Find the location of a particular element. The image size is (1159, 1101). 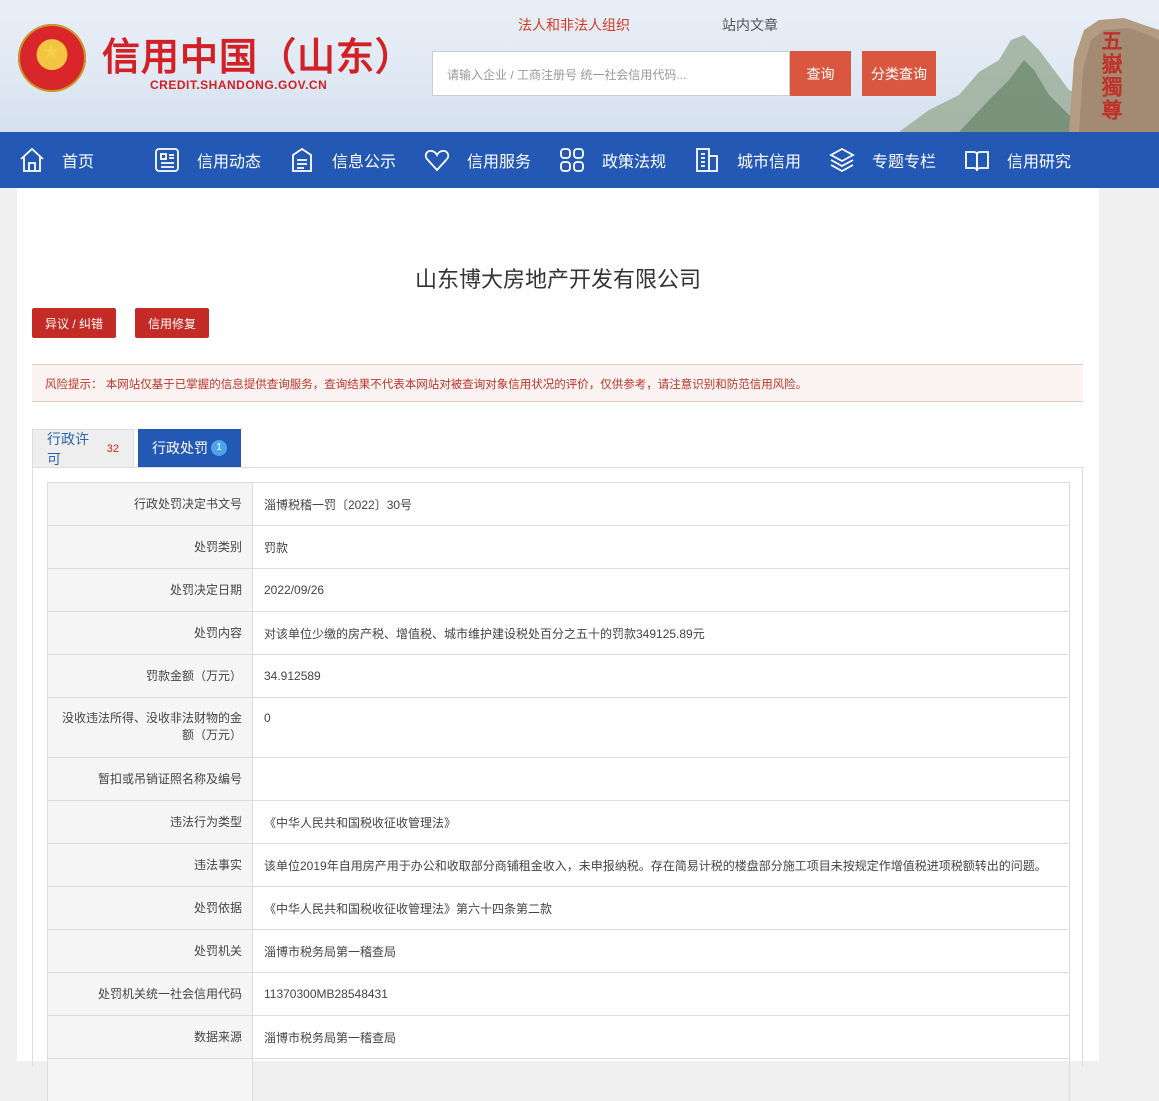

nav-item-special-column: 专题专栏 is located at coordinates (882, 160).